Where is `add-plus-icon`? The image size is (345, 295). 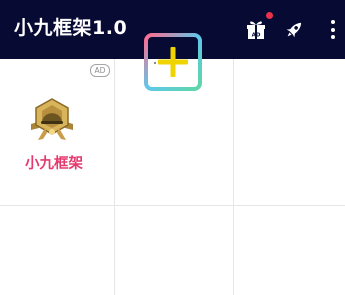
add-plus-icon is located at coordinates (173, 62).